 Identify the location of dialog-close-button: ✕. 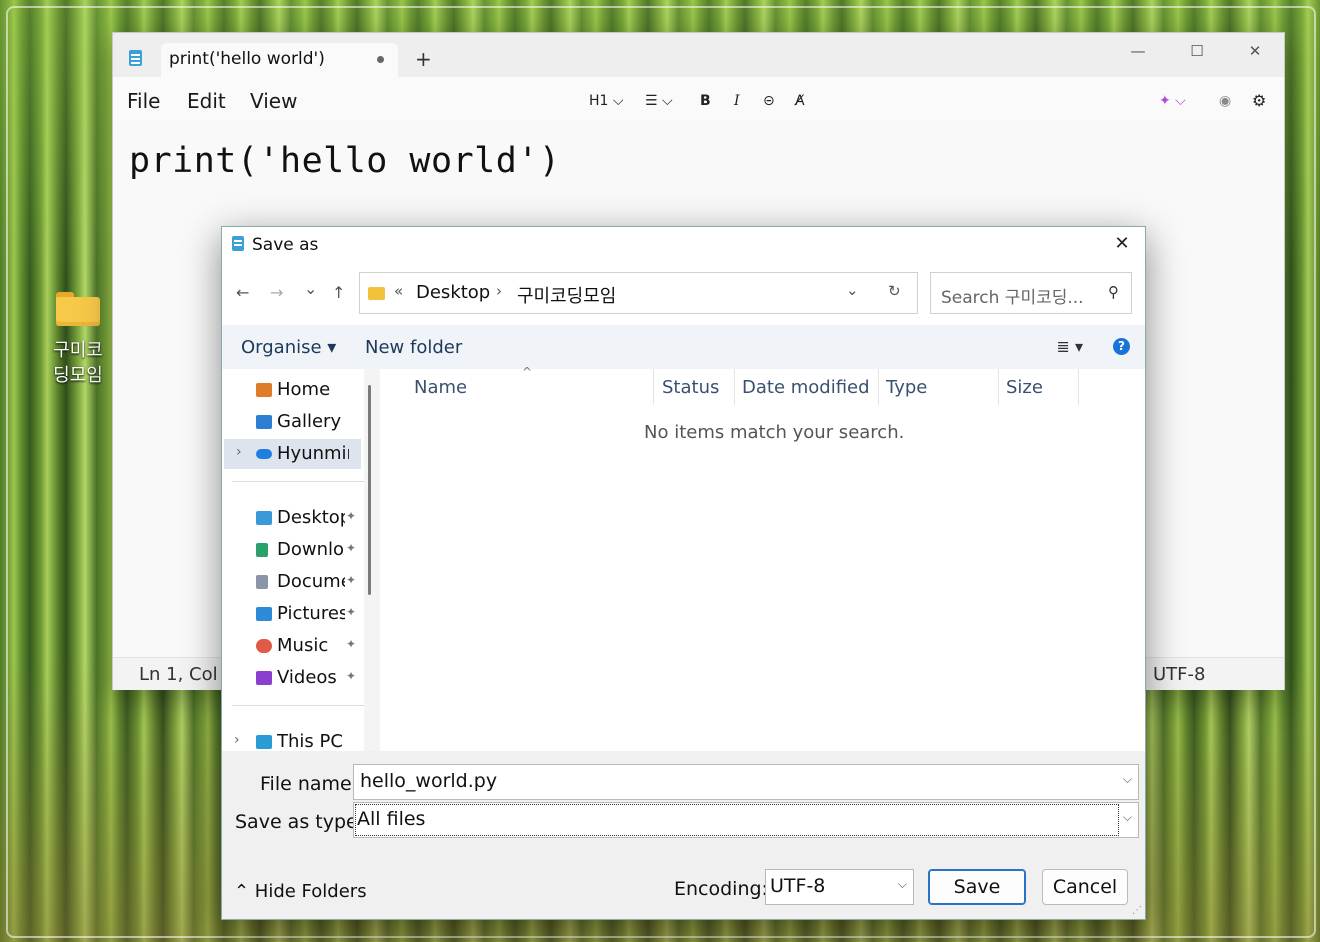
(1122, 244).